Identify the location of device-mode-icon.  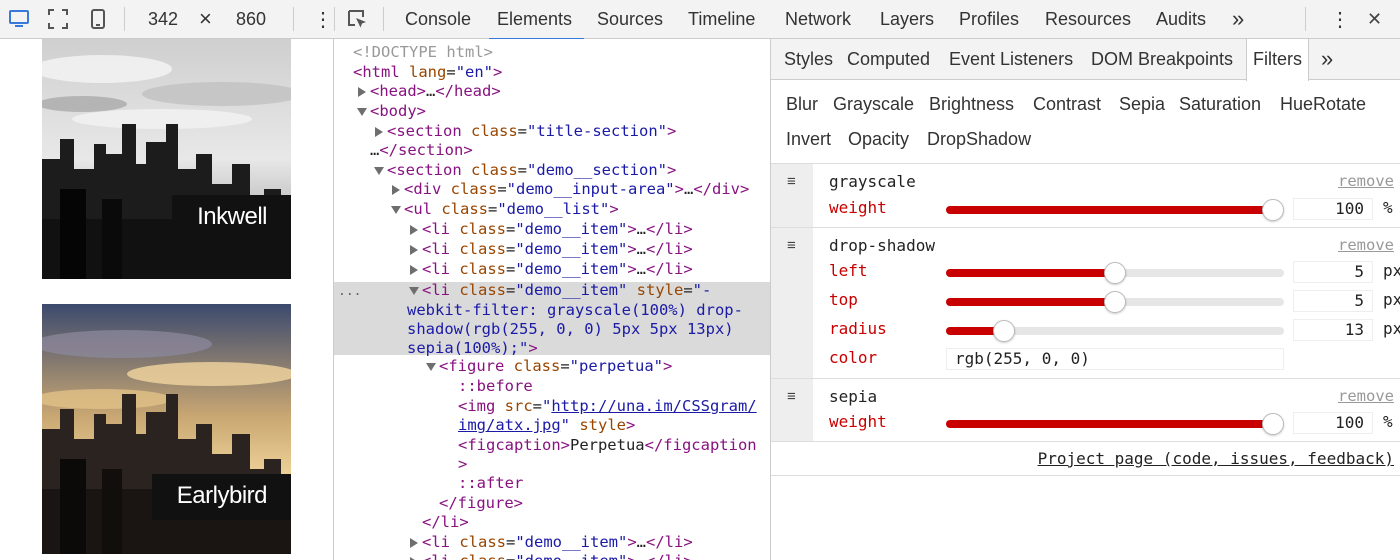
(19, 19).